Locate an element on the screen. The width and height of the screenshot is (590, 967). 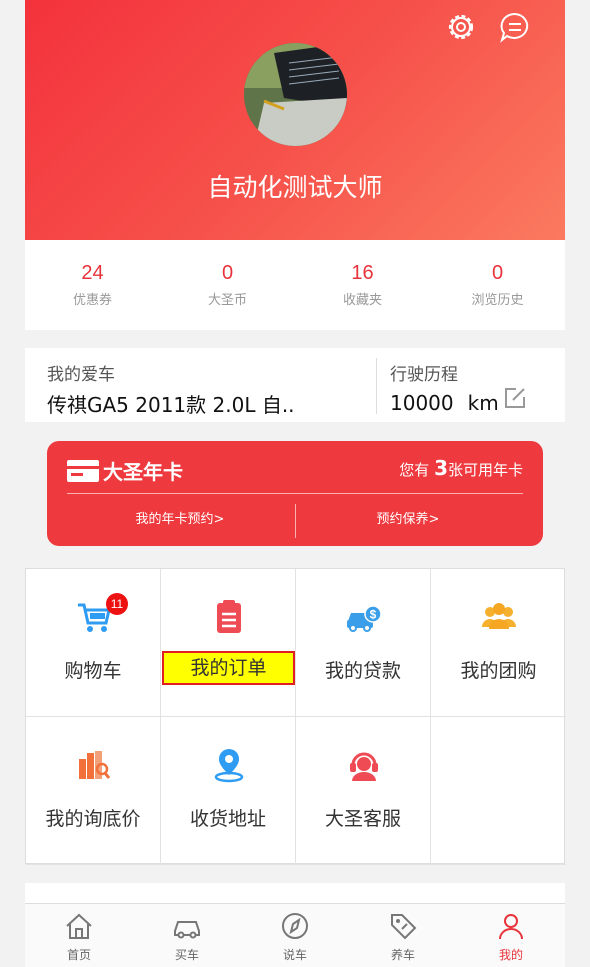
stats-bar: 24 优惠券 0 大圣币 16 收藏夹 0 浏览历史 is located at coordinates (295, 285).